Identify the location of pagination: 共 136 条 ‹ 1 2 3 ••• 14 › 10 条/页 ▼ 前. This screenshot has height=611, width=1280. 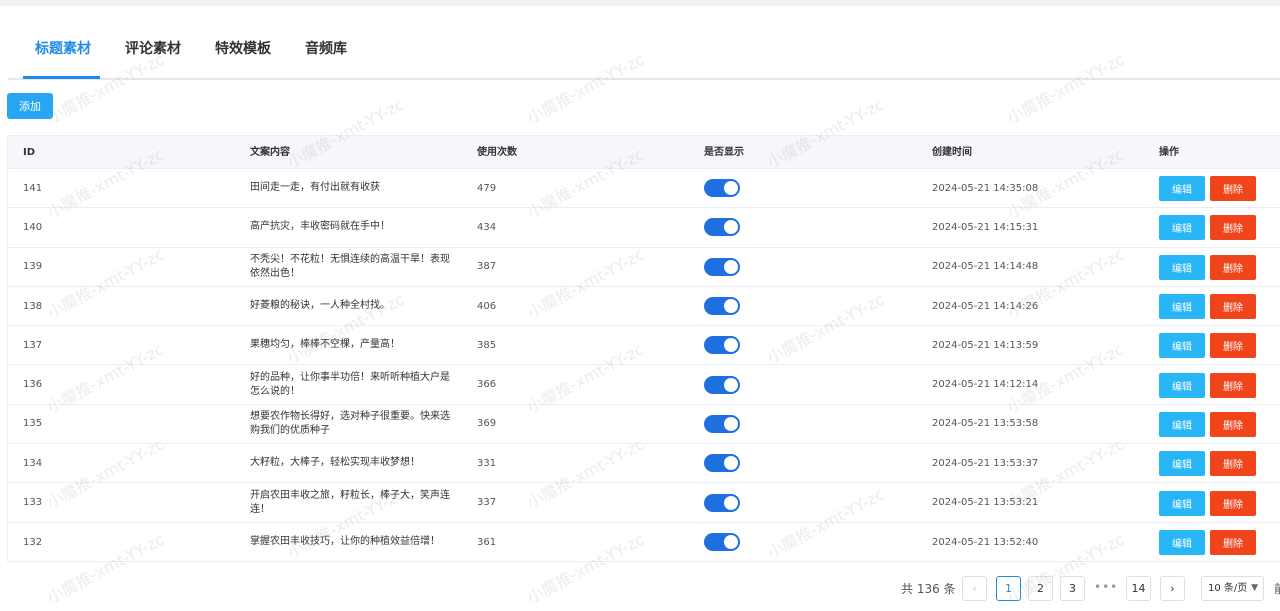
(640, 589).